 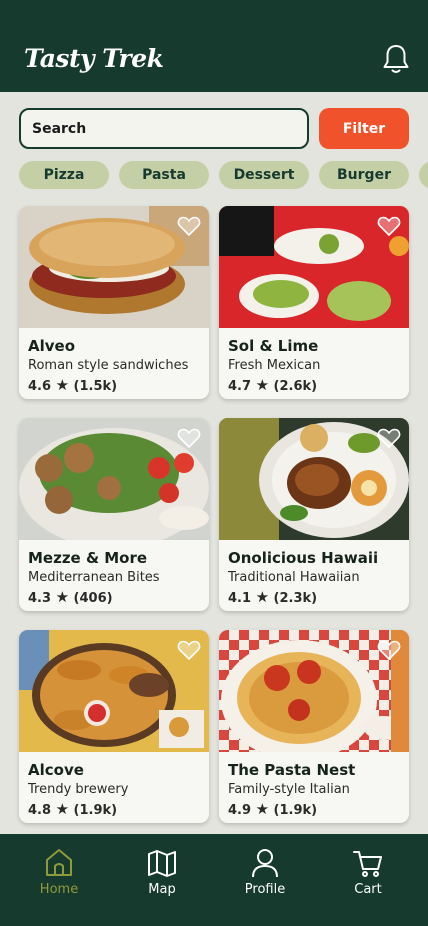 What do you see at coordinates (368, 889) in the screenshot?
I see `nav-label: Cart` at bounding box center [368, 889].